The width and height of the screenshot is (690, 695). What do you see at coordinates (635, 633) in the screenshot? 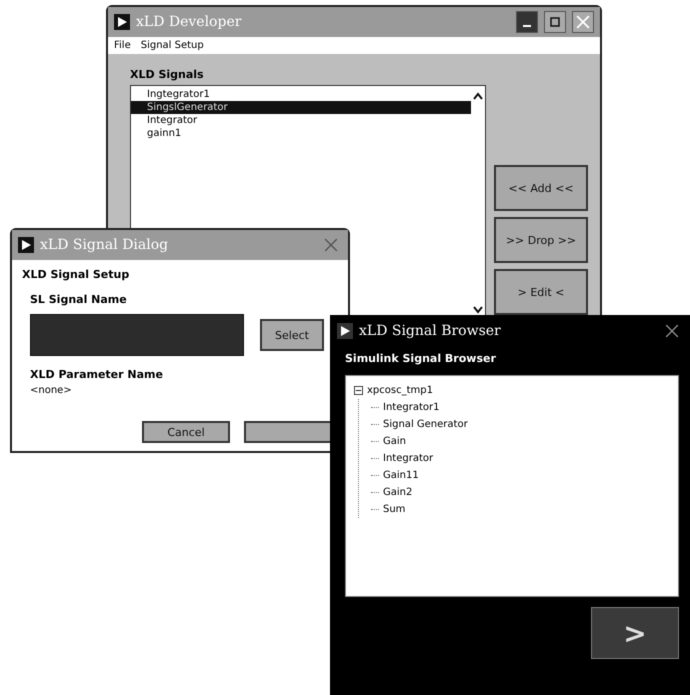
I see `next-button: >` at bounding box center [635, 633].